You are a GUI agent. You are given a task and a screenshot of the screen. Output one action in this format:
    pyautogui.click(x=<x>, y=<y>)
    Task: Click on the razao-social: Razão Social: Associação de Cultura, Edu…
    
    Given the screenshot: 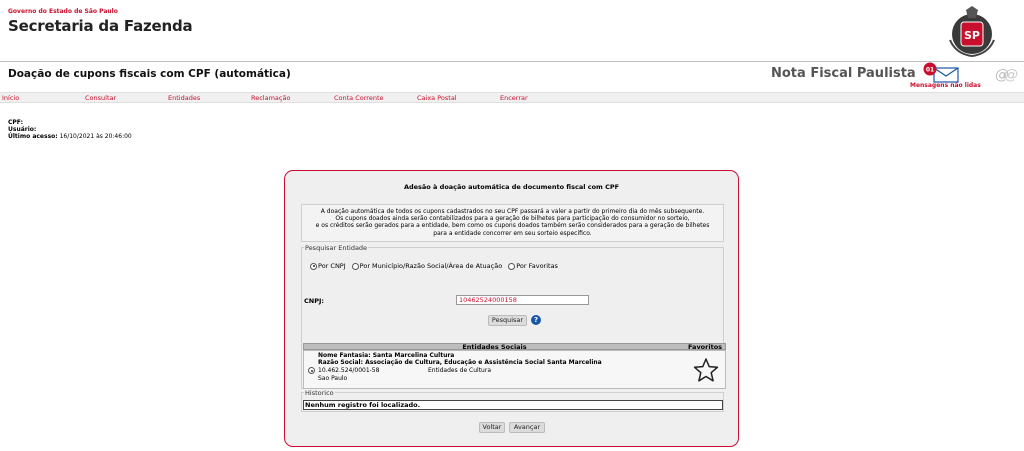 What is the action you would take?
    pyautogui.click(x=460, y=362)
    